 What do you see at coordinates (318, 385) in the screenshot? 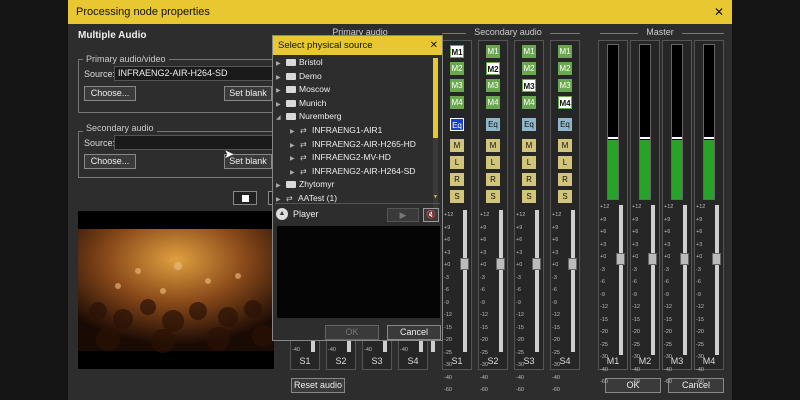
I see `reset-audio-button: Reset audio` at bounding box center [318, 385].